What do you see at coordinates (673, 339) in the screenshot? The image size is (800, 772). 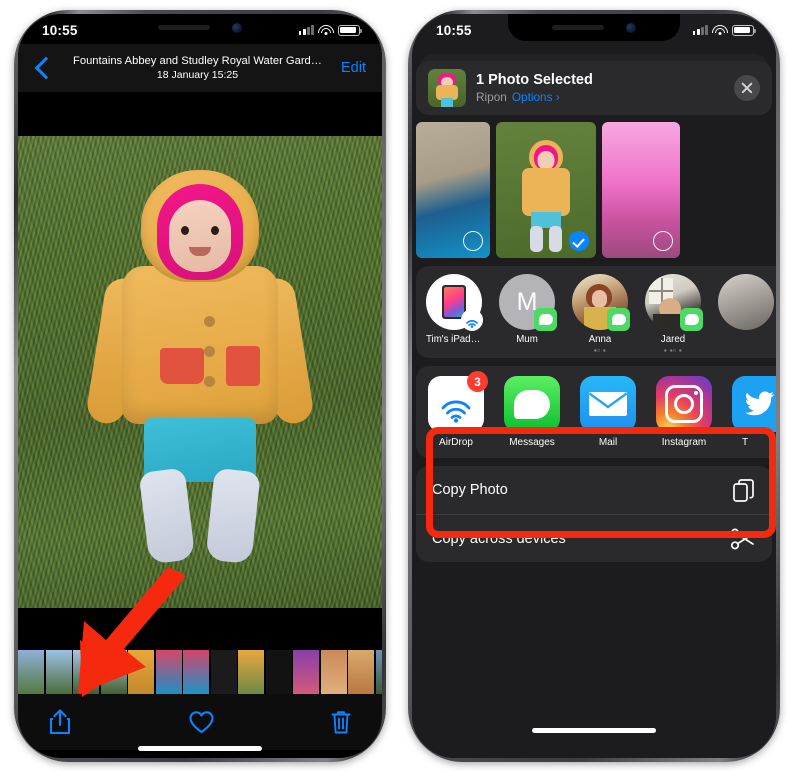 I see `contact-name: Jared` at bounding box center [673, 339].